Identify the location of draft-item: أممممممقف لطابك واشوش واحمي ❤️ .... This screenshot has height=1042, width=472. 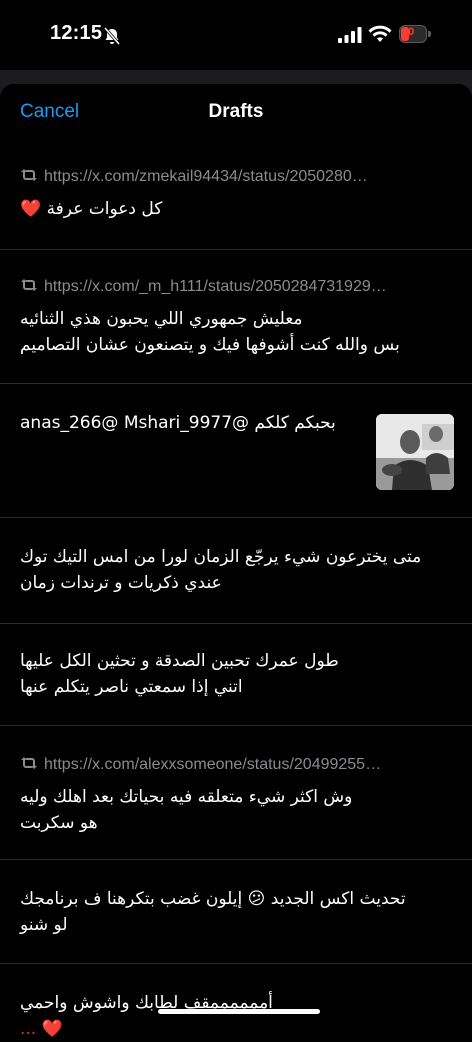
(236, 1001).